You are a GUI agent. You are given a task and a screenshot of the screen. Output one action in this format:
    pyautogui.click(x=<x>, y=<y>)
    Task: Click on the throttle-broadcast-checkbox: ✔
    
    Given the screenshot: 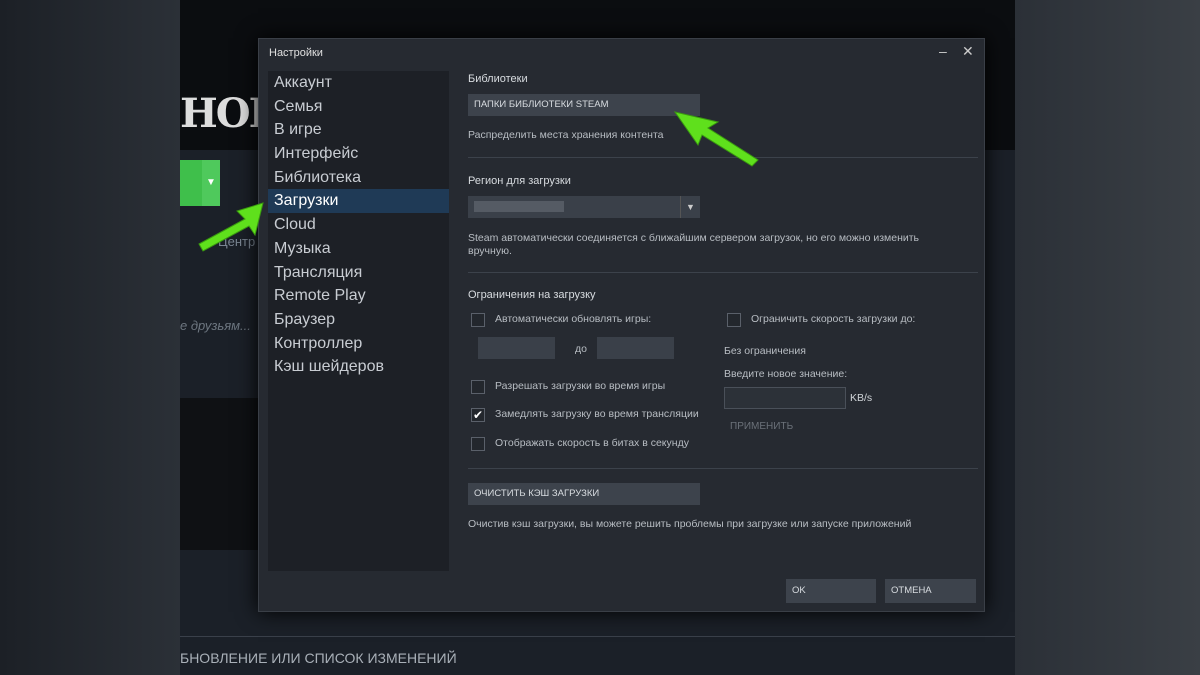 What is the action you would take?
    pyautogui.click(x=478, y=415)
    